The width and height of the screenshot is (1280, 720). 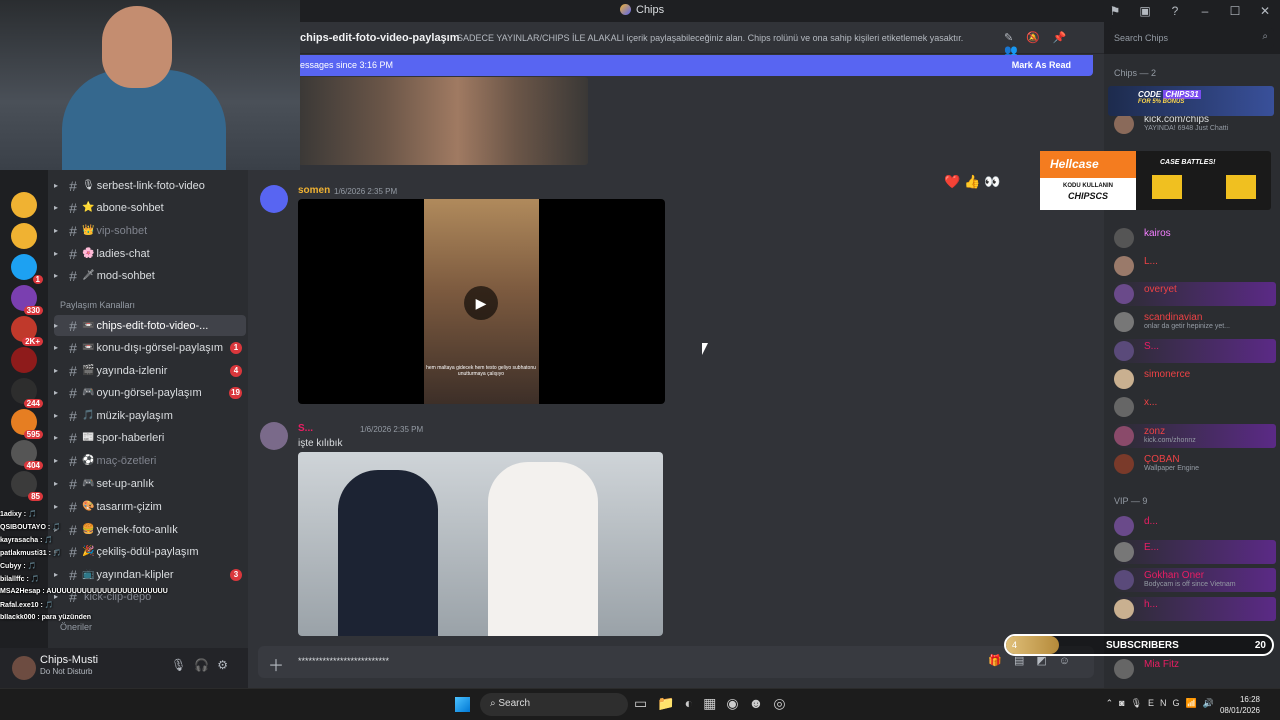 I want to click on member-name: zonz, so click(x=1155, y=431).